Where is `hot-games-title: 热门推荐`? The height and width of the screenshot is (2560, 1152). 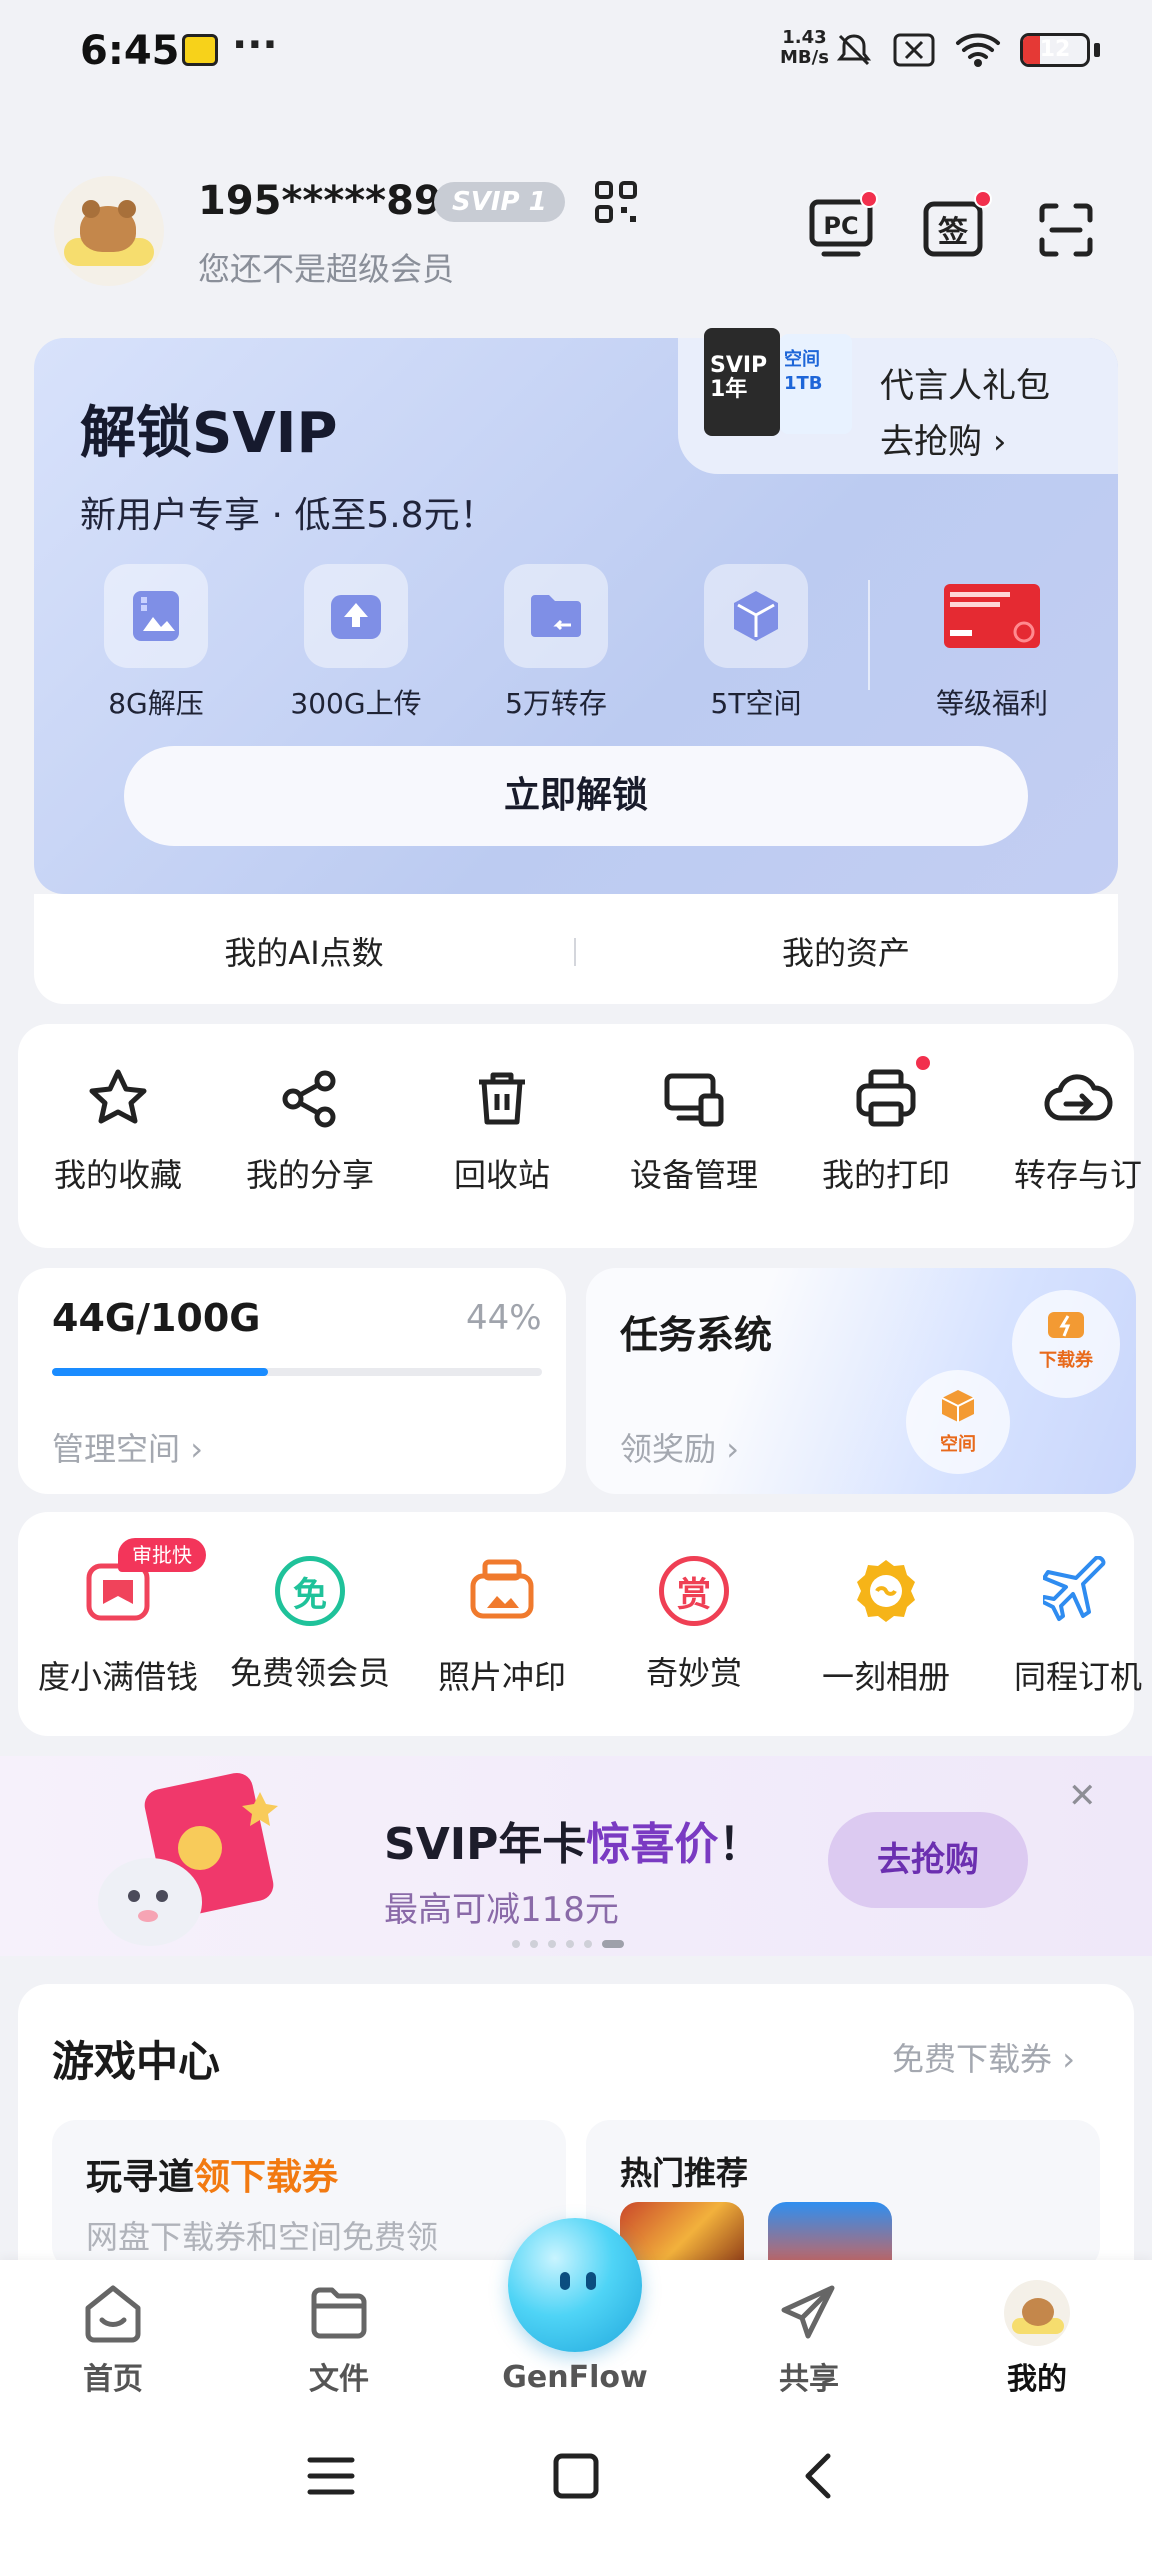
hot-games-title: 热门推荐 is located at coordinates (684, 2173).